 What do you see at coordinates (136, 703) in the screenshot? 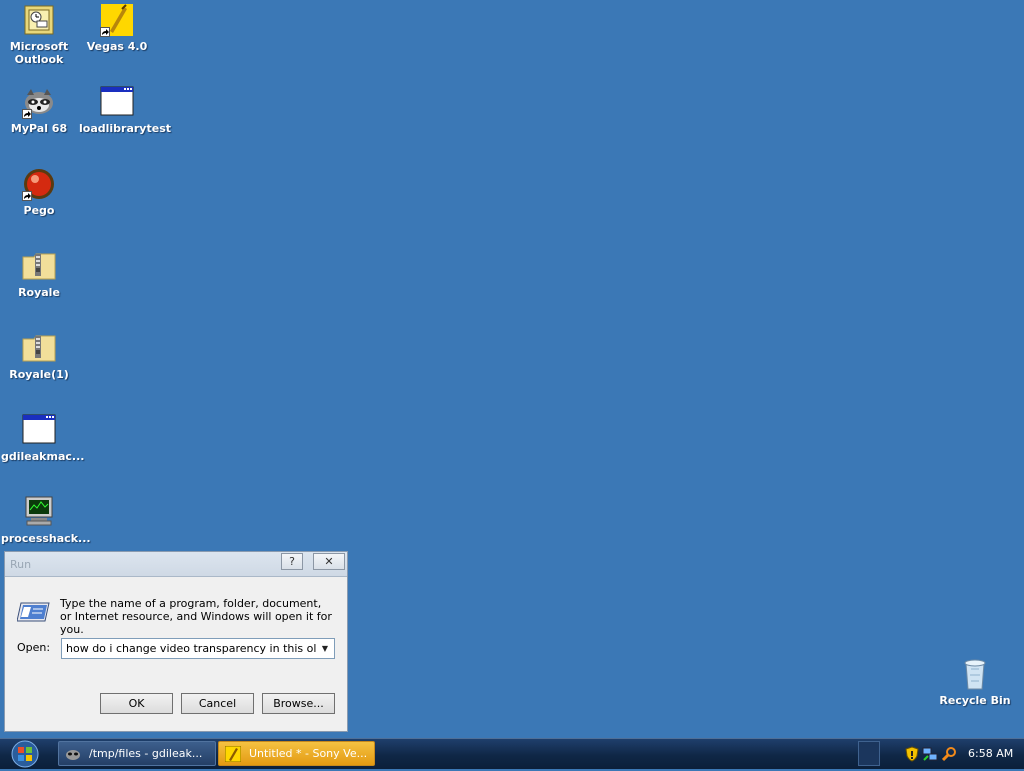
I see `ok-button: OK` at bounding box center [136, 703].